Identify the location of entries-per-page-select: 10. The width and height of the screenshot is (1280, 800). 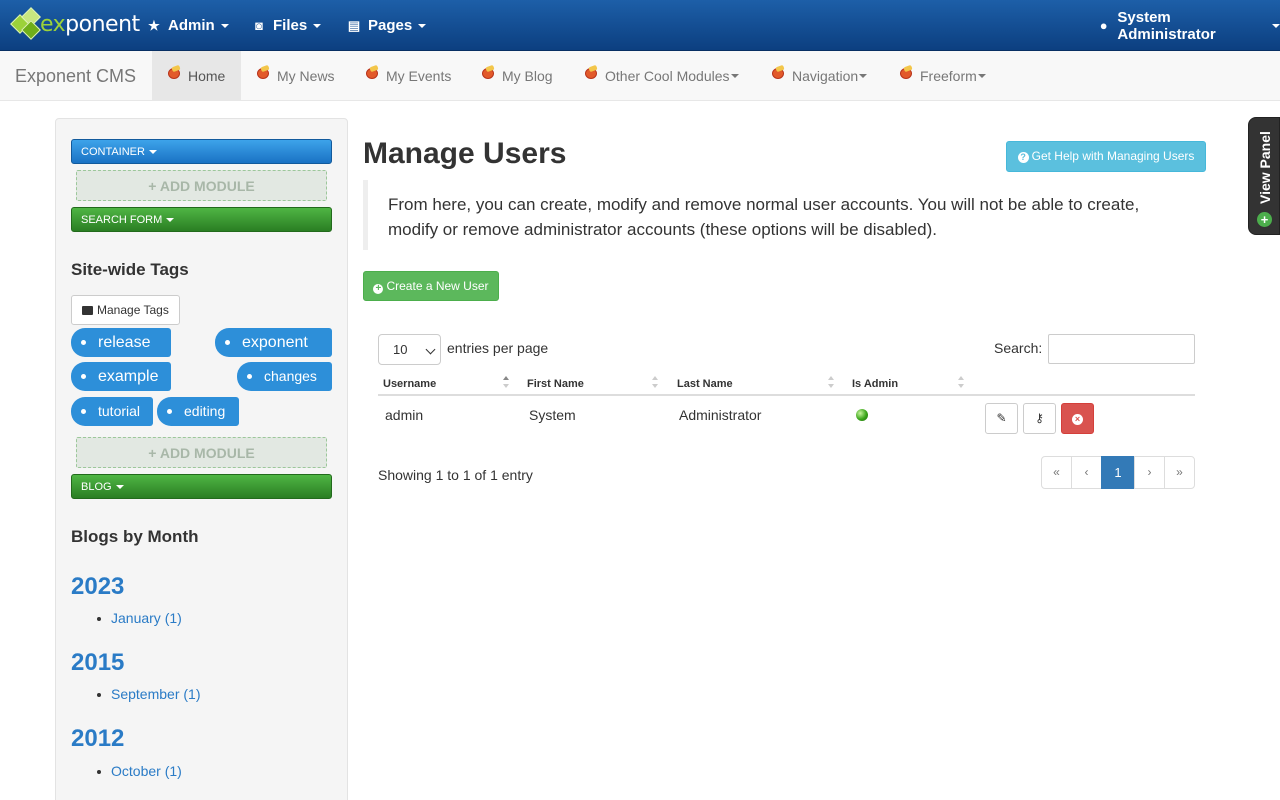
(409, 349).